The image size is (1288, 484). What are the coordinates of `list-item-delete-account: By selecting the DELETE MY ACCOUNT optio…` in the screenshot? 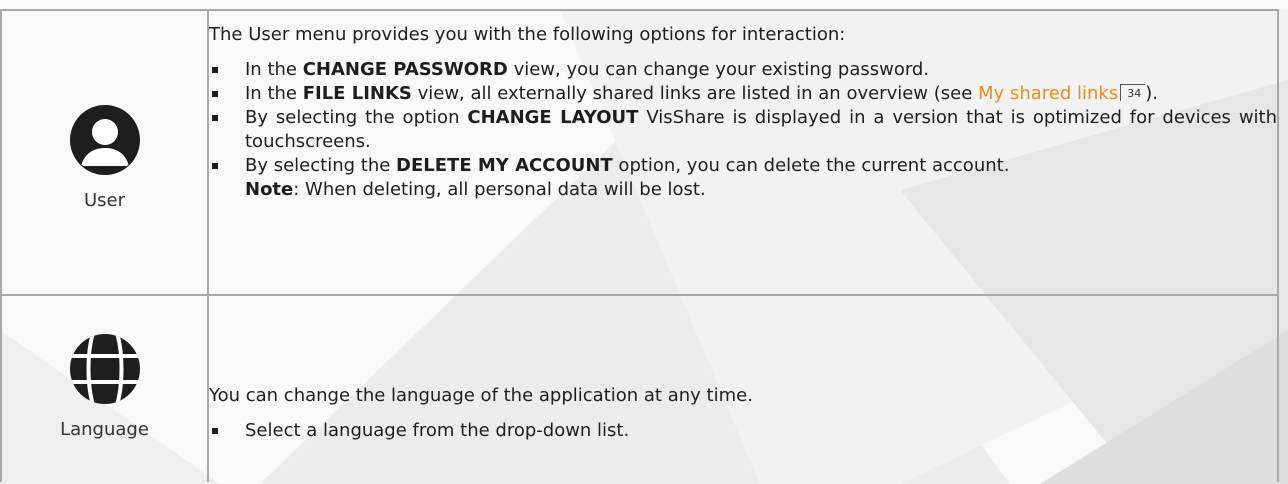 It's located at (743, 178).